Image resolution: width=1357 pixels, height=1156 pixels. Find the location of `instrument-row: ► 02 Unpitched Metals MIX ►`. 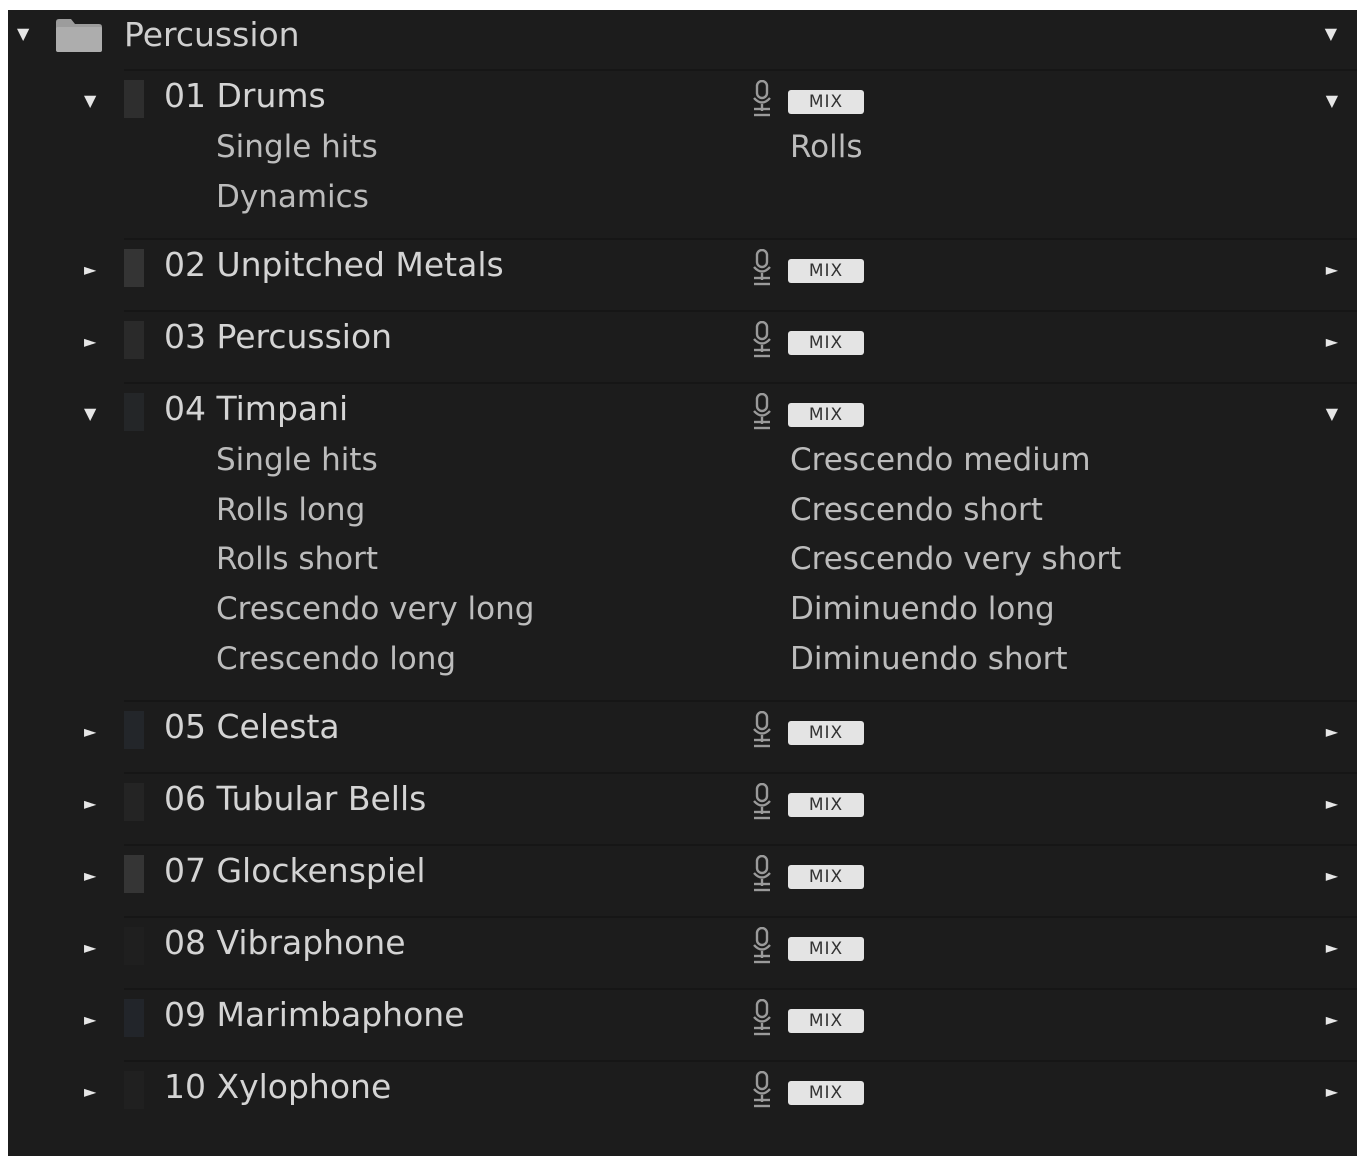

instrument-row: ► 02 Unpitched Metals MIX ► is located at coordinates (720, 268).